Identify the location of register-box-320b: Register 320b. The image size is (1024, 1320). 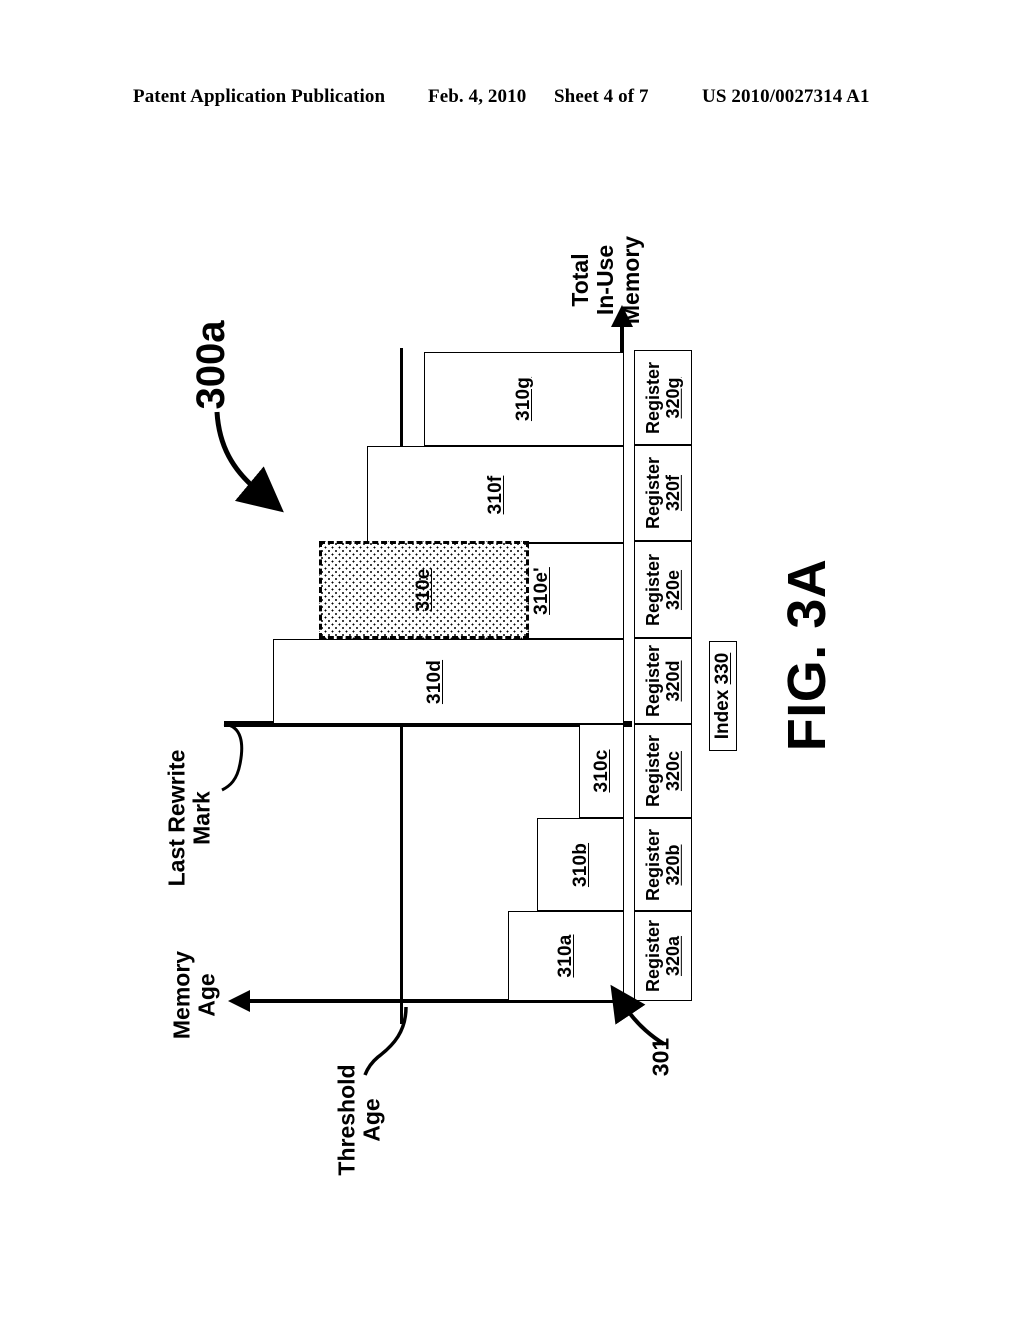
(663, 864).